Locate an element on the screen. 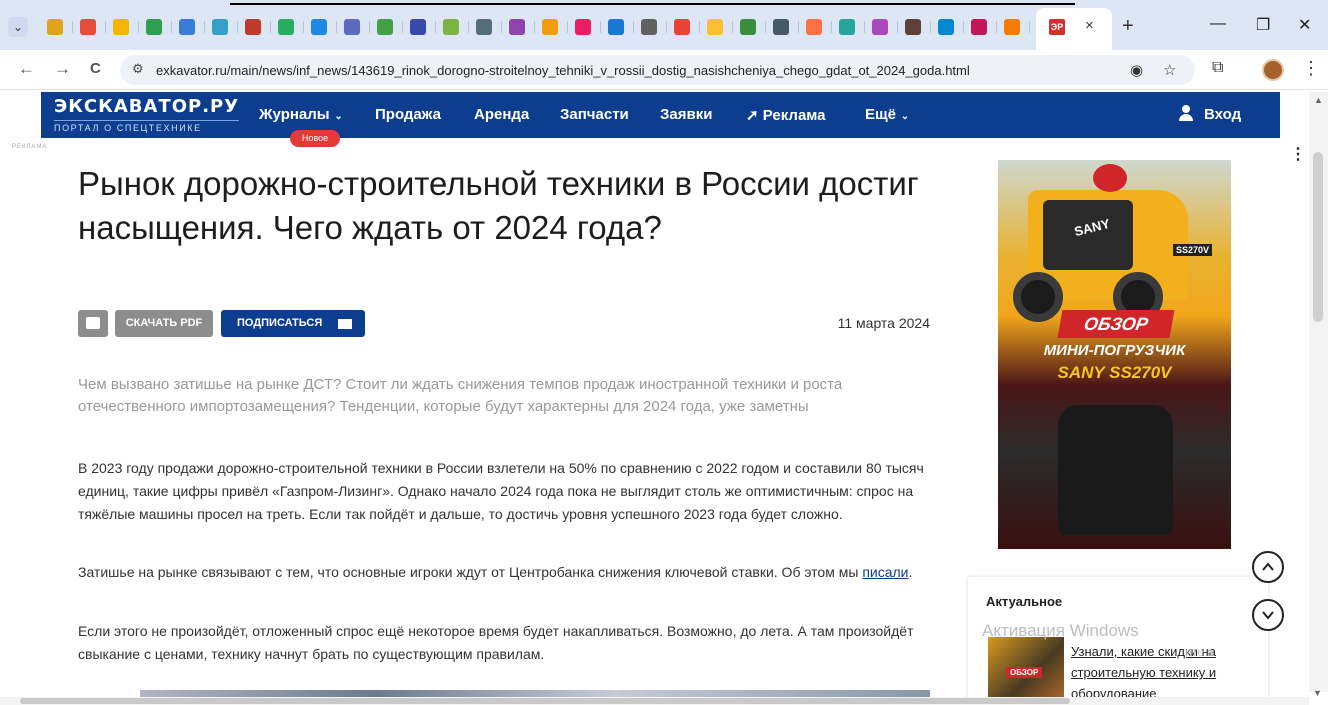 The image size is (1328, 705). nav-more: Ещё ⌄ is located at coordinates (887, 114).